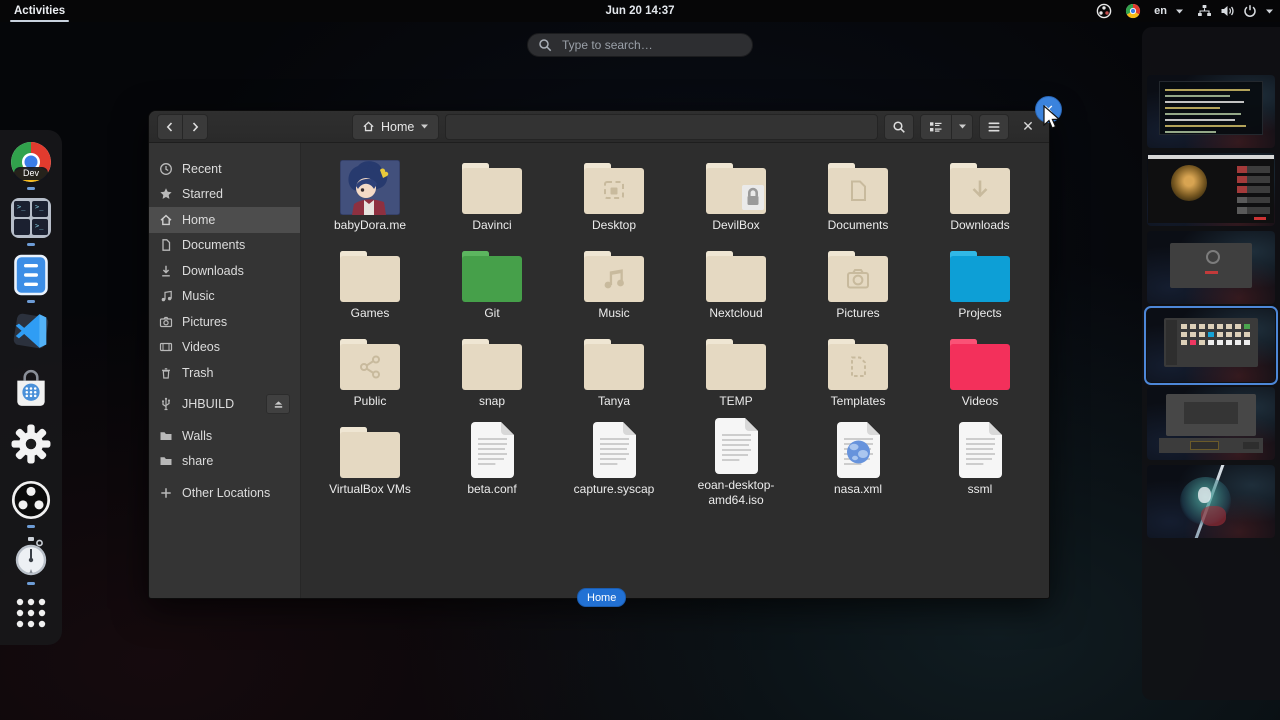 This screenshot has width=1280, height=720. Describe the element at coordinates (166, 322) in the screenshot. I see `camera-icon` at that location.